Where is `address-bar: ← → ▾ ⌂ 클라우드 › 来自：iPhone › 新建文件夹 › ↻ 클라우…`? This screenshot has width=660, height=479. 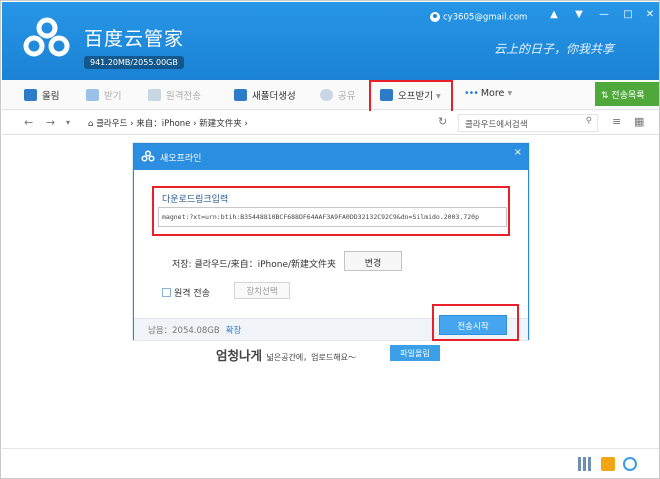
address-bar: ← → ▾ ⌂ 클라우드 › 来自：iPhone › 新建文件夹 › ↻ 클라우… is located at coordinates (330, 123).